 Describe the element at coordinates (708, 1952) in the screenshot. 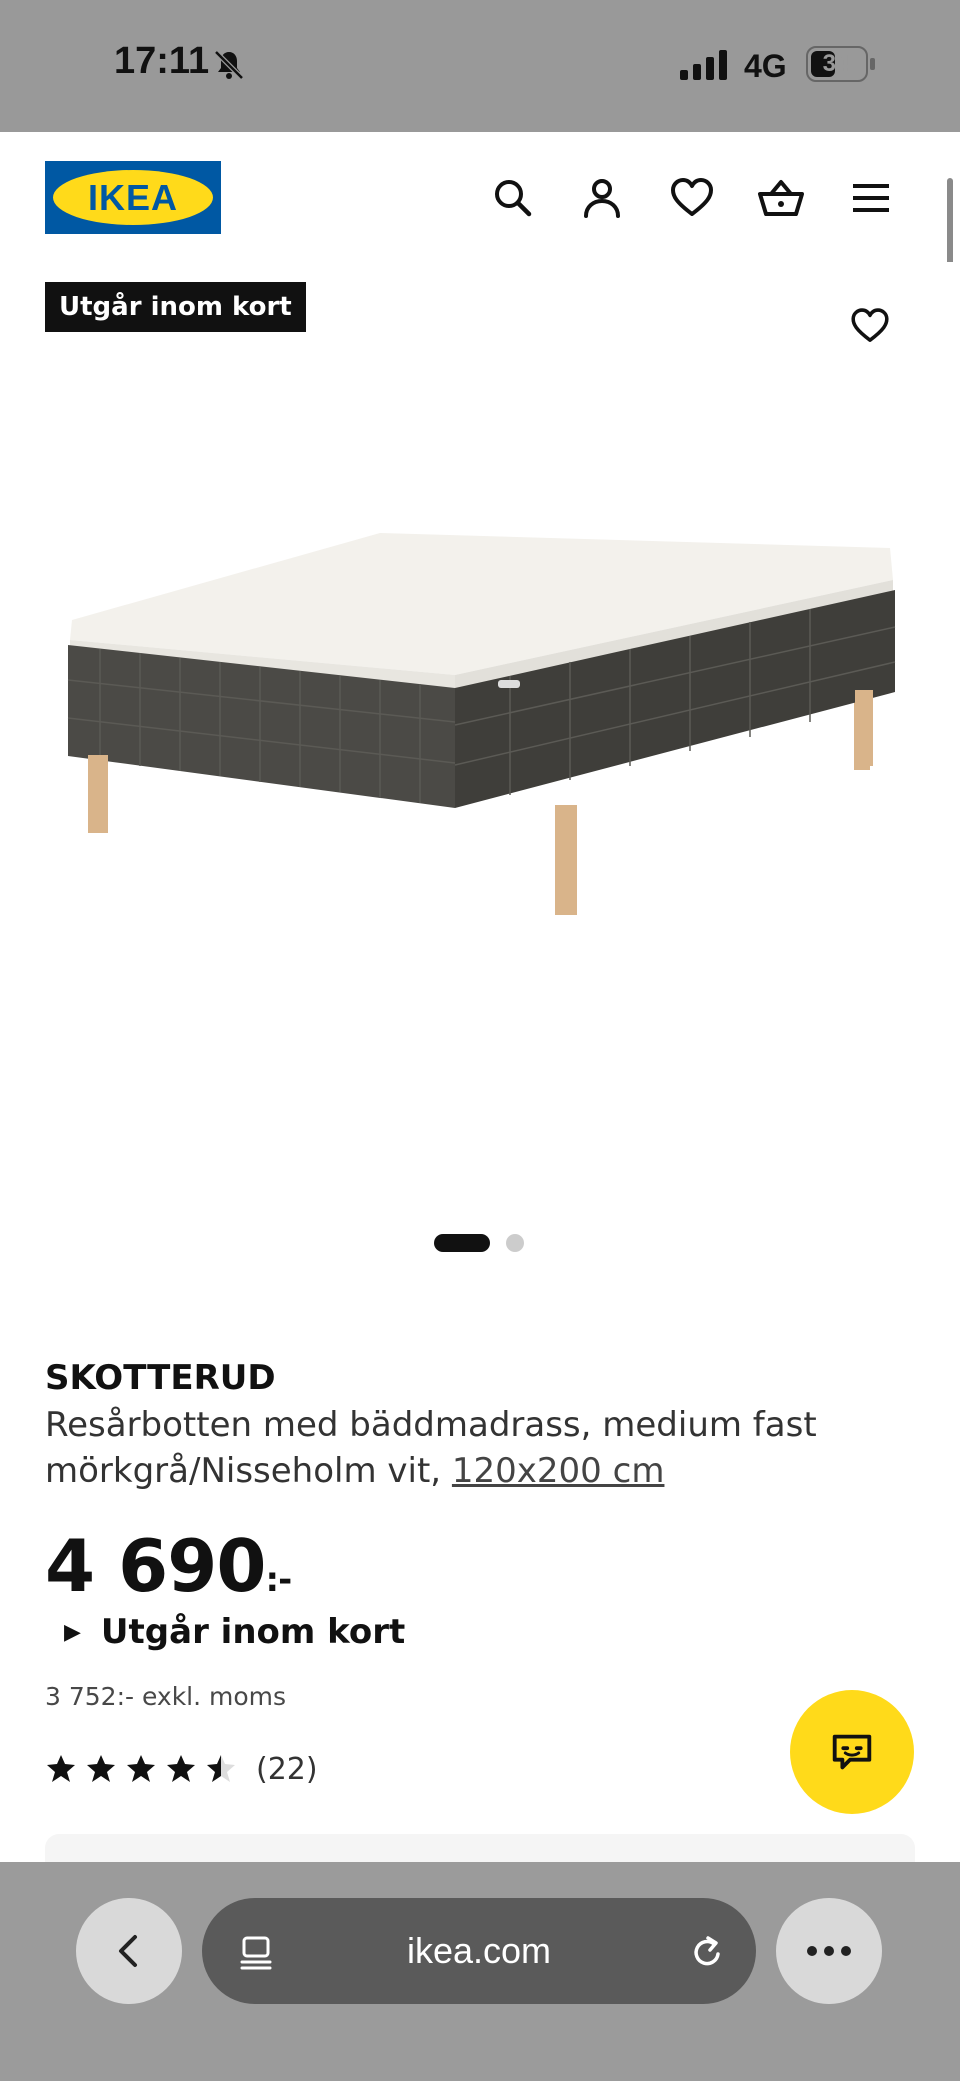

I see `reload-icon` at that location.